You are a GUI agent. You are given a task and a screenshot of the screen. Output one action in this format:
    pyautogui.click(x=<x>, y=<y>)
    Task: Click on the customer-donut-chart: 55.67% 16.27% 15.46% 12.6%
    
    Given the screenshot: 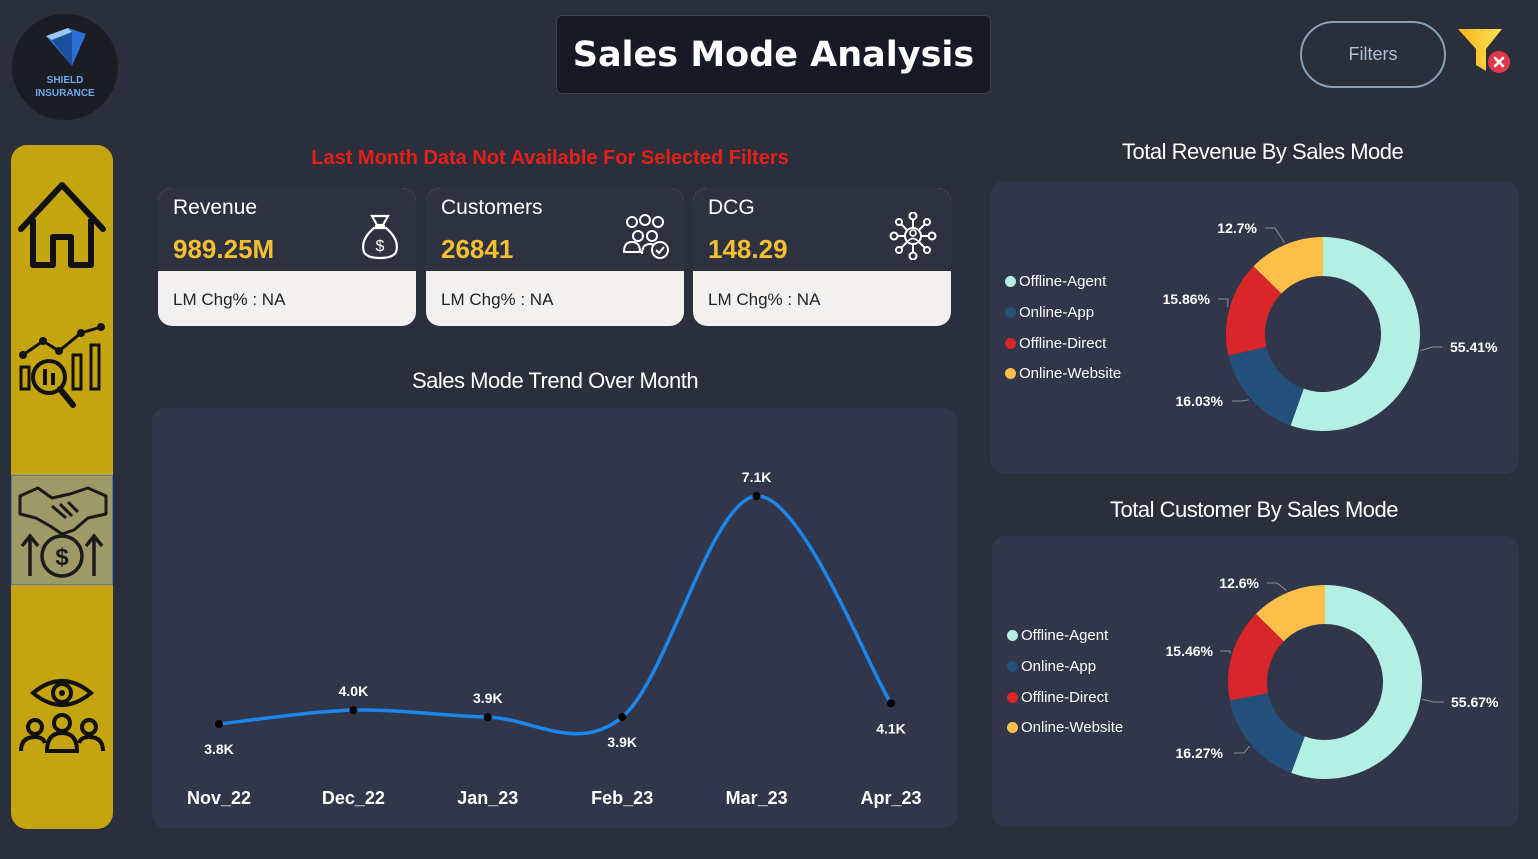 What is the action you would take?
    pyautogui.click(x=1332, y=677)
    